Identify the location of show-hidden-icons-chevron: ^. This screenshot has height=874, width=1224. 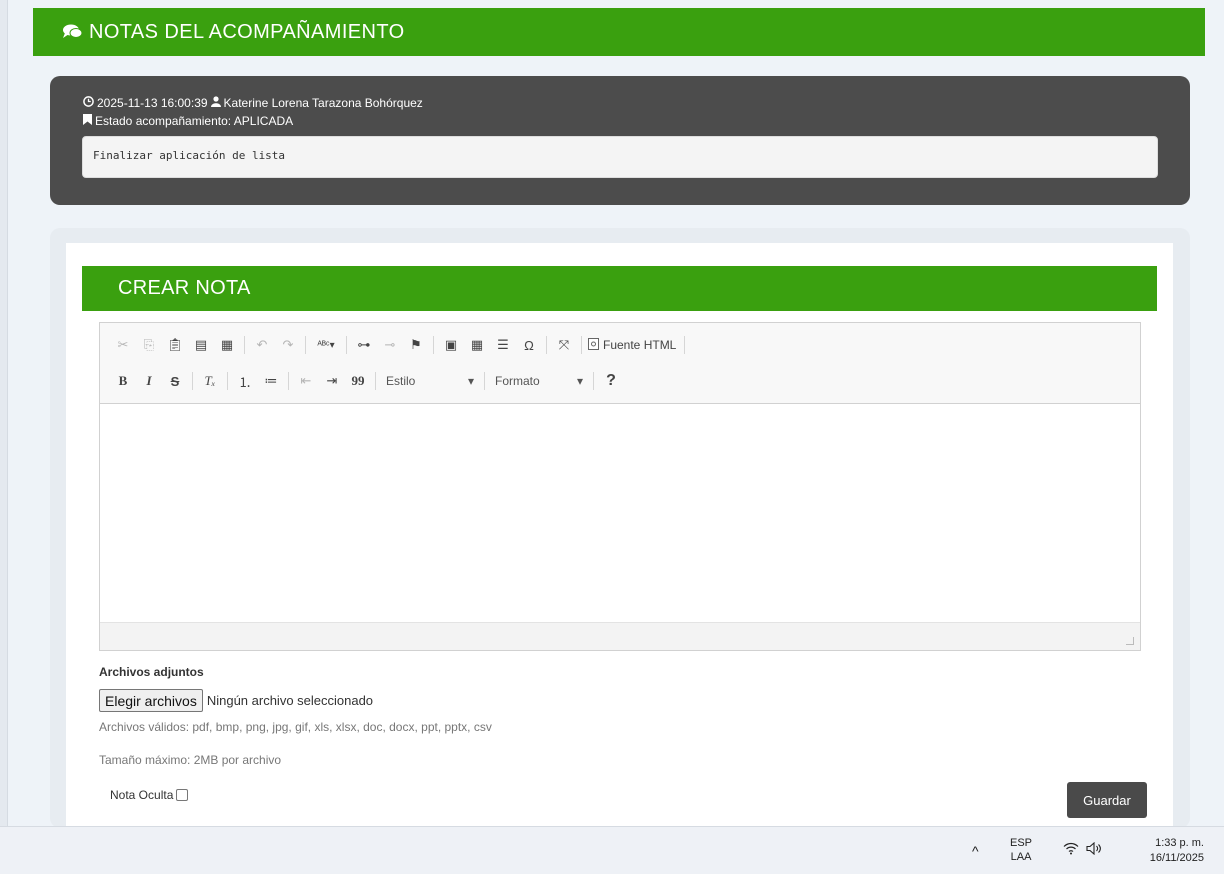
(975, 851).